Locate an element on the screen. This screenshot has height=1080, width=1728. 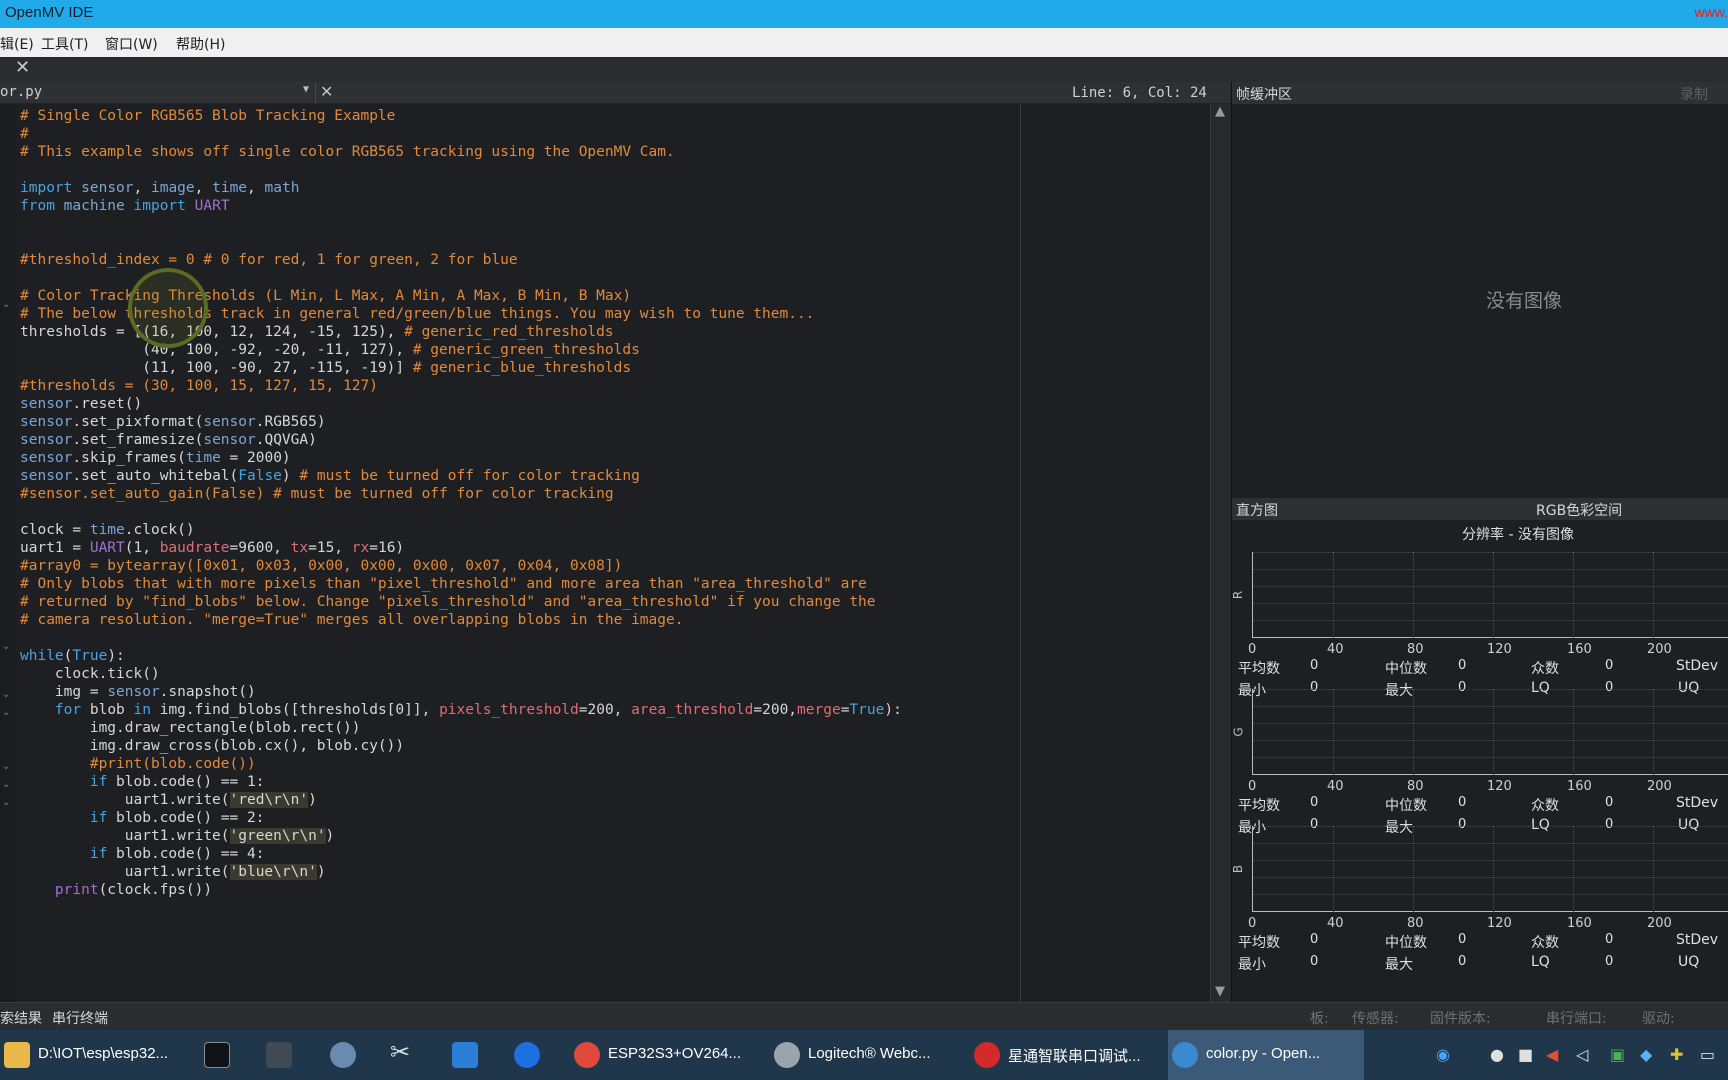
code-line: import sensor, image, time, math is located at coordinates (461, 188).